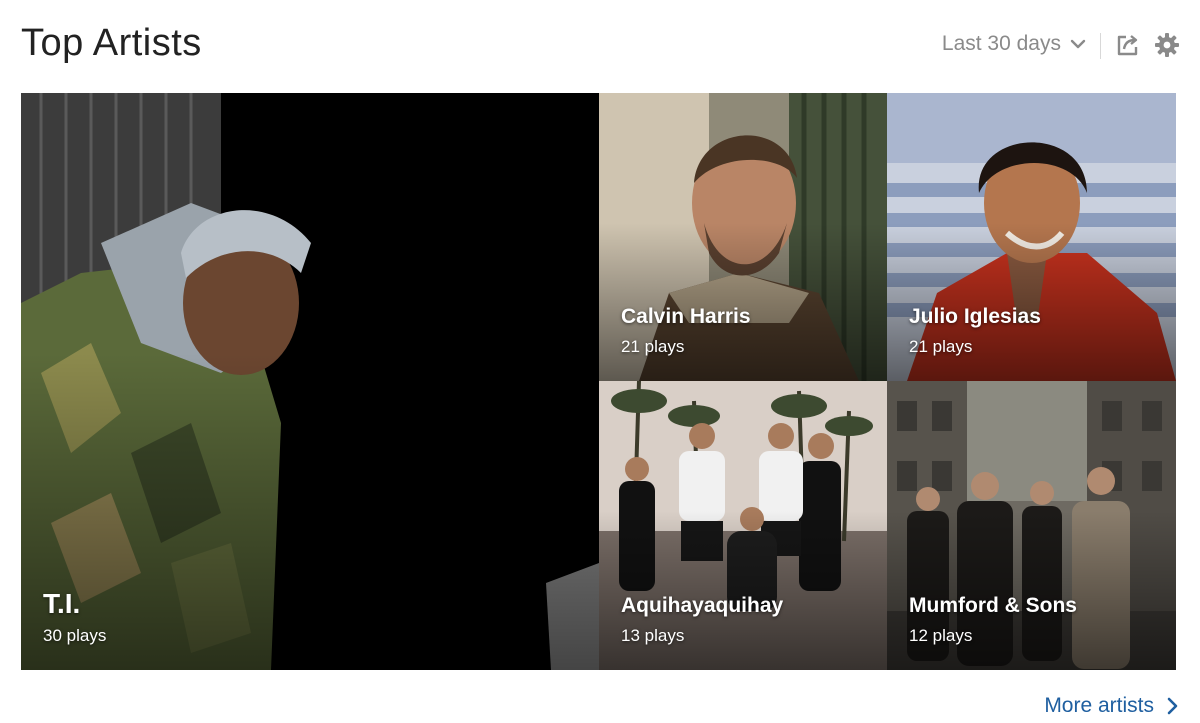 The height and width of the screenshot is (723, 1200). I want to click on artist-info: Calvin Harris 21 plays, so click(686, 331).